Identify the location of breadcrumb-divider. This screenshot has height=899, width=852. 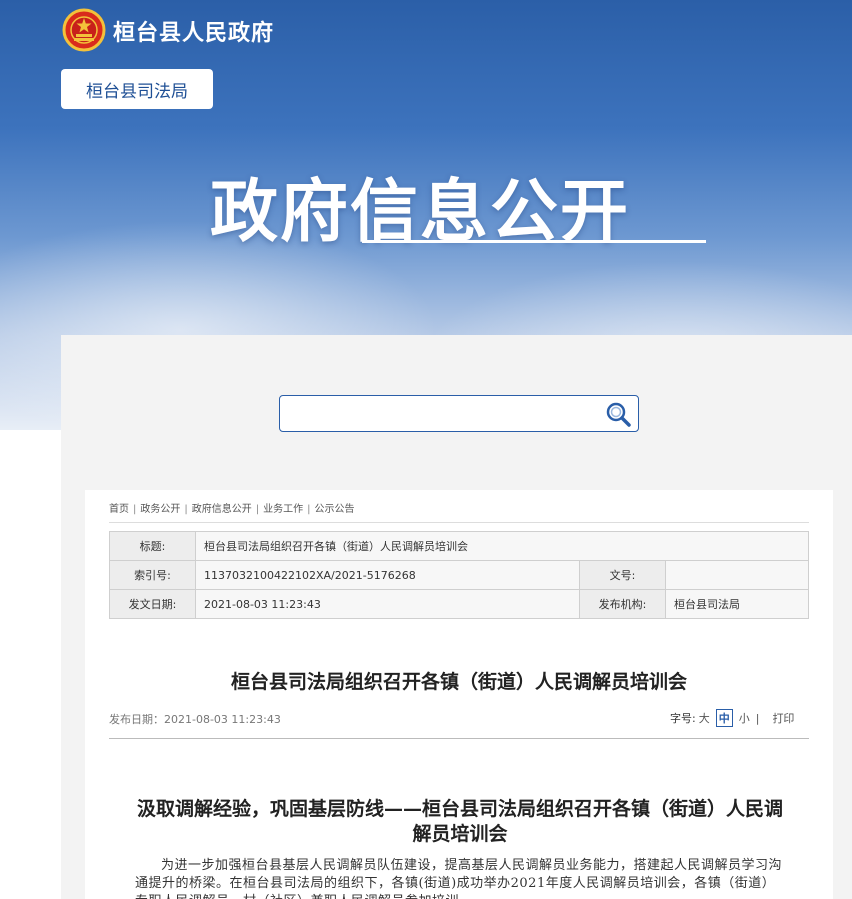
(459, 522).